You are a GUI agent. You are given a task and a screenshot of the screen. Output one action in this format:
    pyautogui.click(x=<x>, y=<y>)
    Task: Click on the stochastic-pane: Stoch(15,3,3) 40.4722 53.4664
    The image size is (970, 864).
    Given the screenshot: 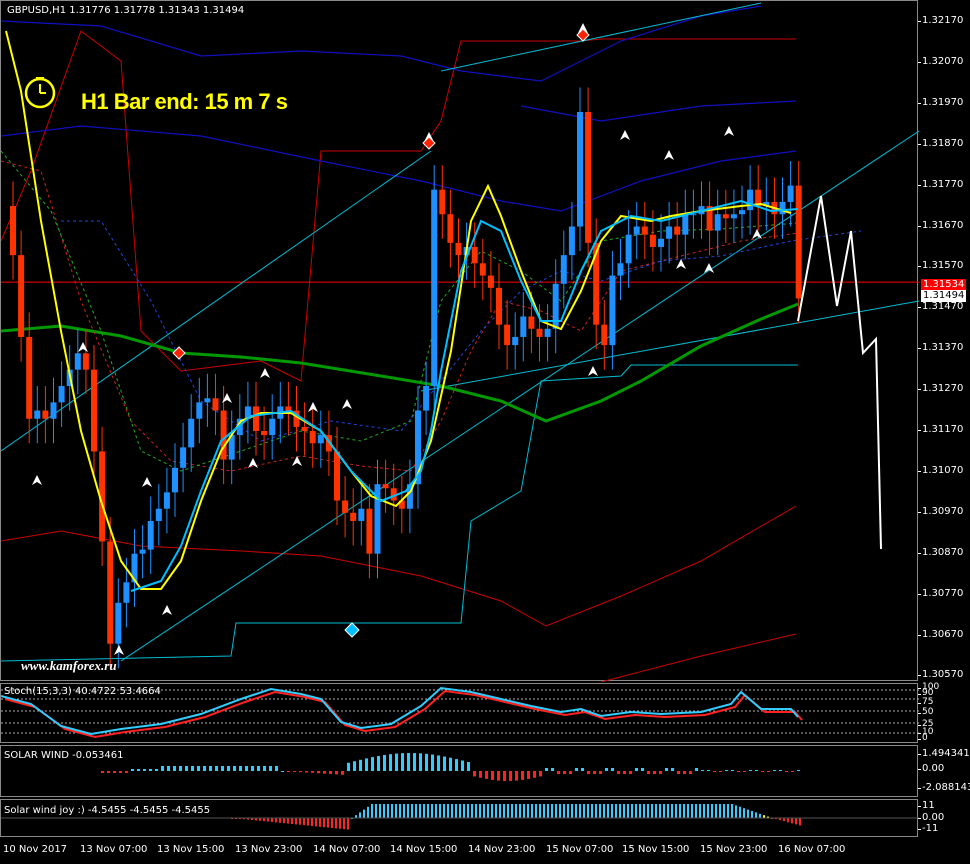 What is the action you would take?
    pyautogui.click(x=459, y=713)
    